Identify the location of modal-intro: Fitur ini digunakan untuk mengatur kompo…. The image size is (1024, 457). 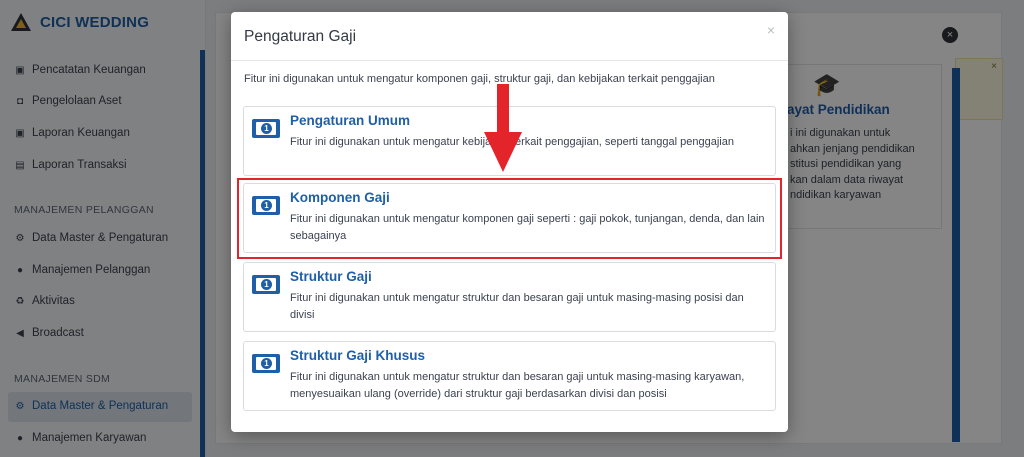
(479, 79).